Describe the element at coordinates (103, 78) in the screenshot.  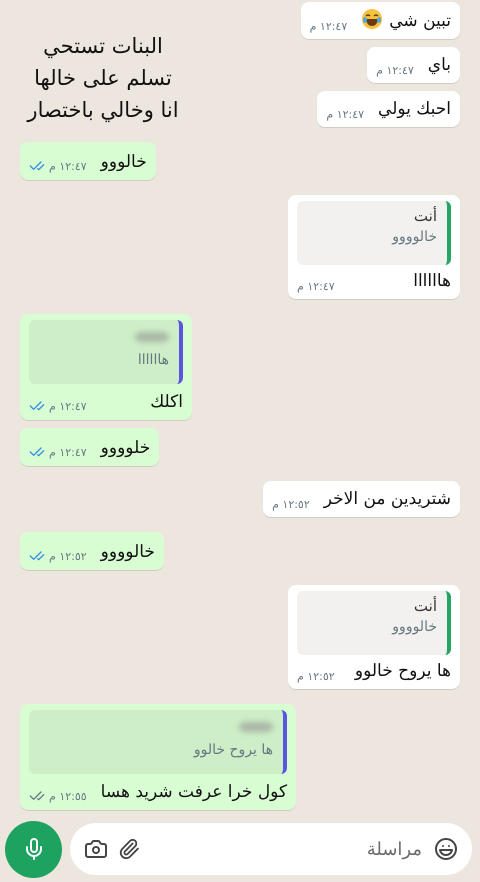
I see `caption-text: تسلم على خالها` at that location.